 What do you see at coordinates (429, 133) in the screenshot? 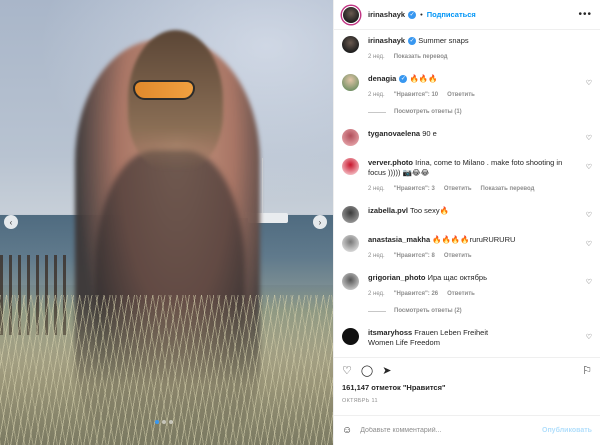
I see `comment-text: 90 е` at bounding box center [429, 133].